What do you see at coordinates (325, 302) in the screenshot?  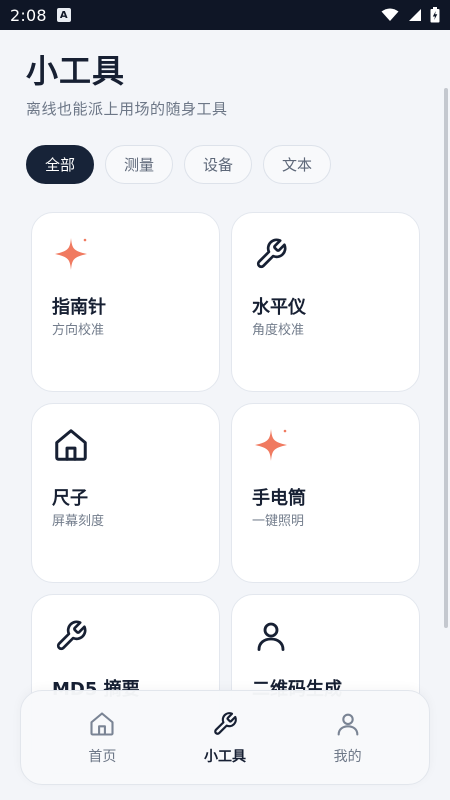 I see `tool-card-level: 水平仪 角度校准` at bounding box center [325, 302].